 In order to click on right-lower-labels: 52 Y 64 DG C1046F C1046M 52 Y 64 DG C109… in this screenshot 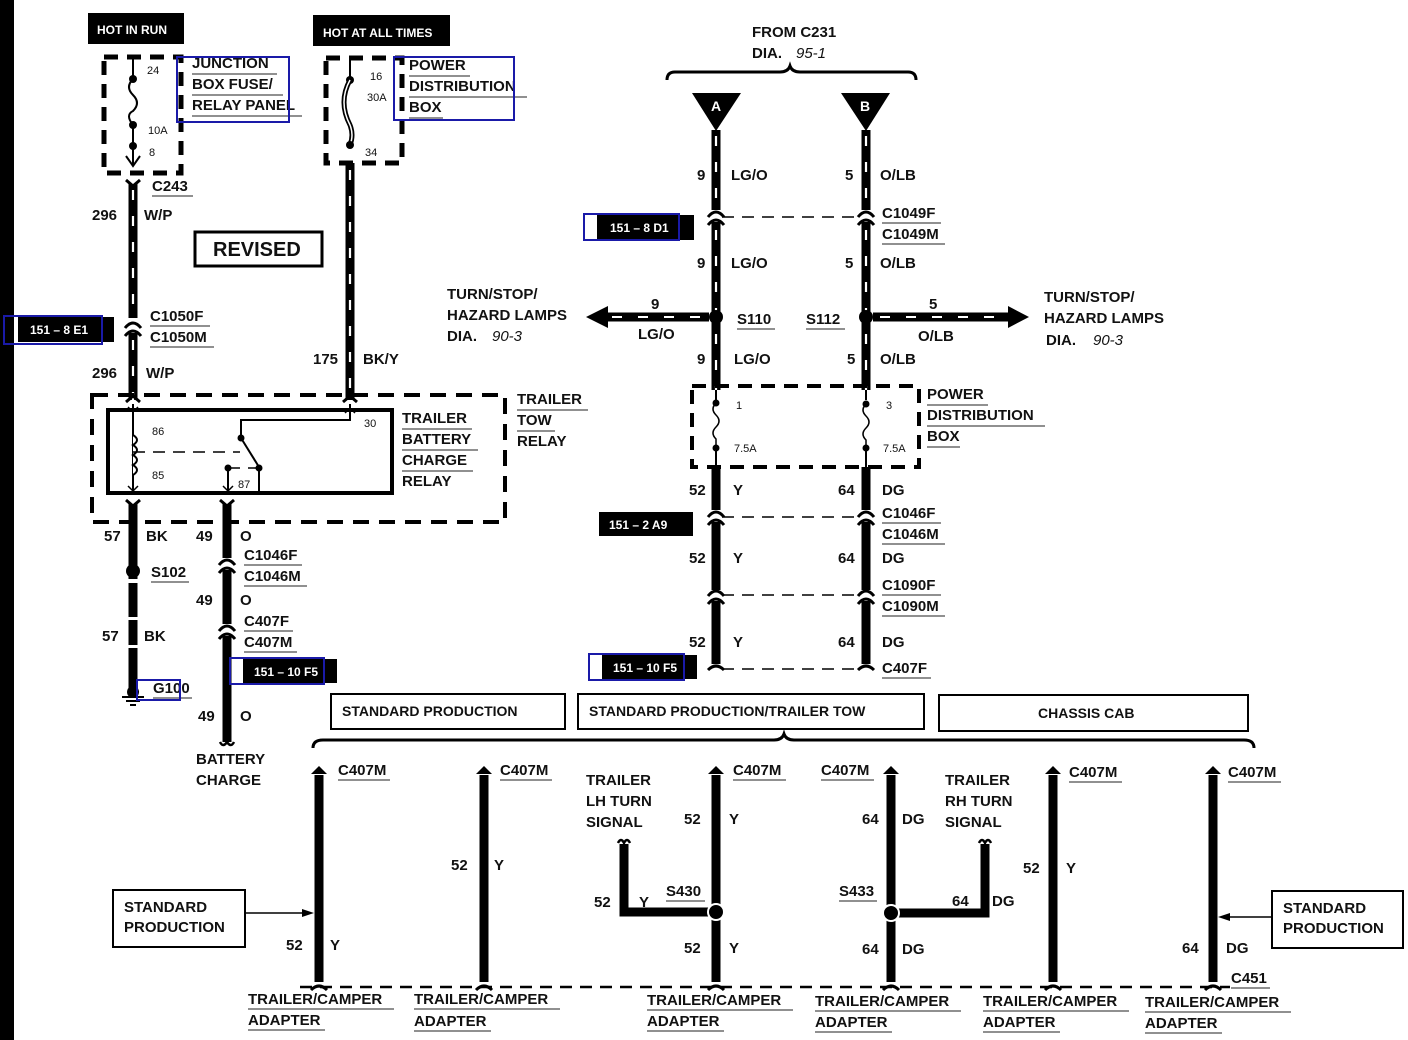, I will do `click(817, 580)`.